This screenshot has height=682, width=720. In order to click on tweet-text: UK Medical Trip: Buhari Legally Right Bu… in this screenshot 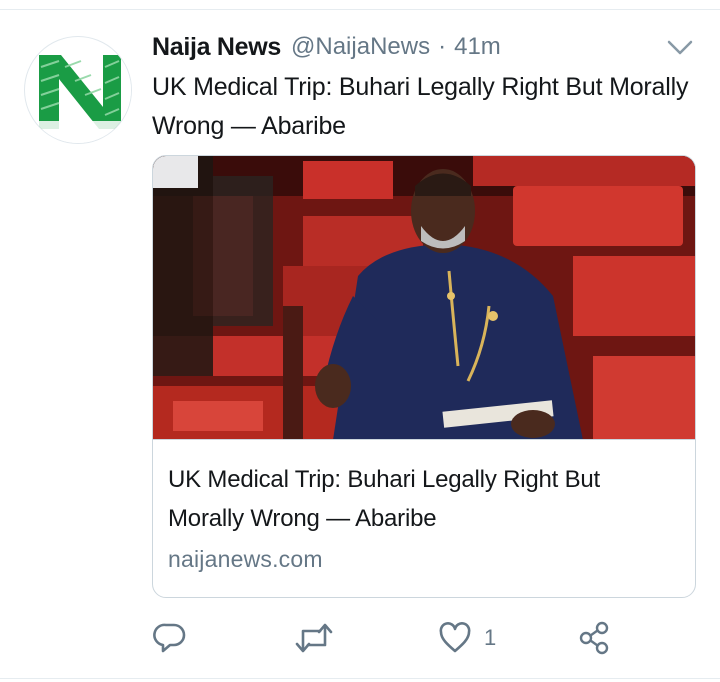, I will do `click(420, 106)`.